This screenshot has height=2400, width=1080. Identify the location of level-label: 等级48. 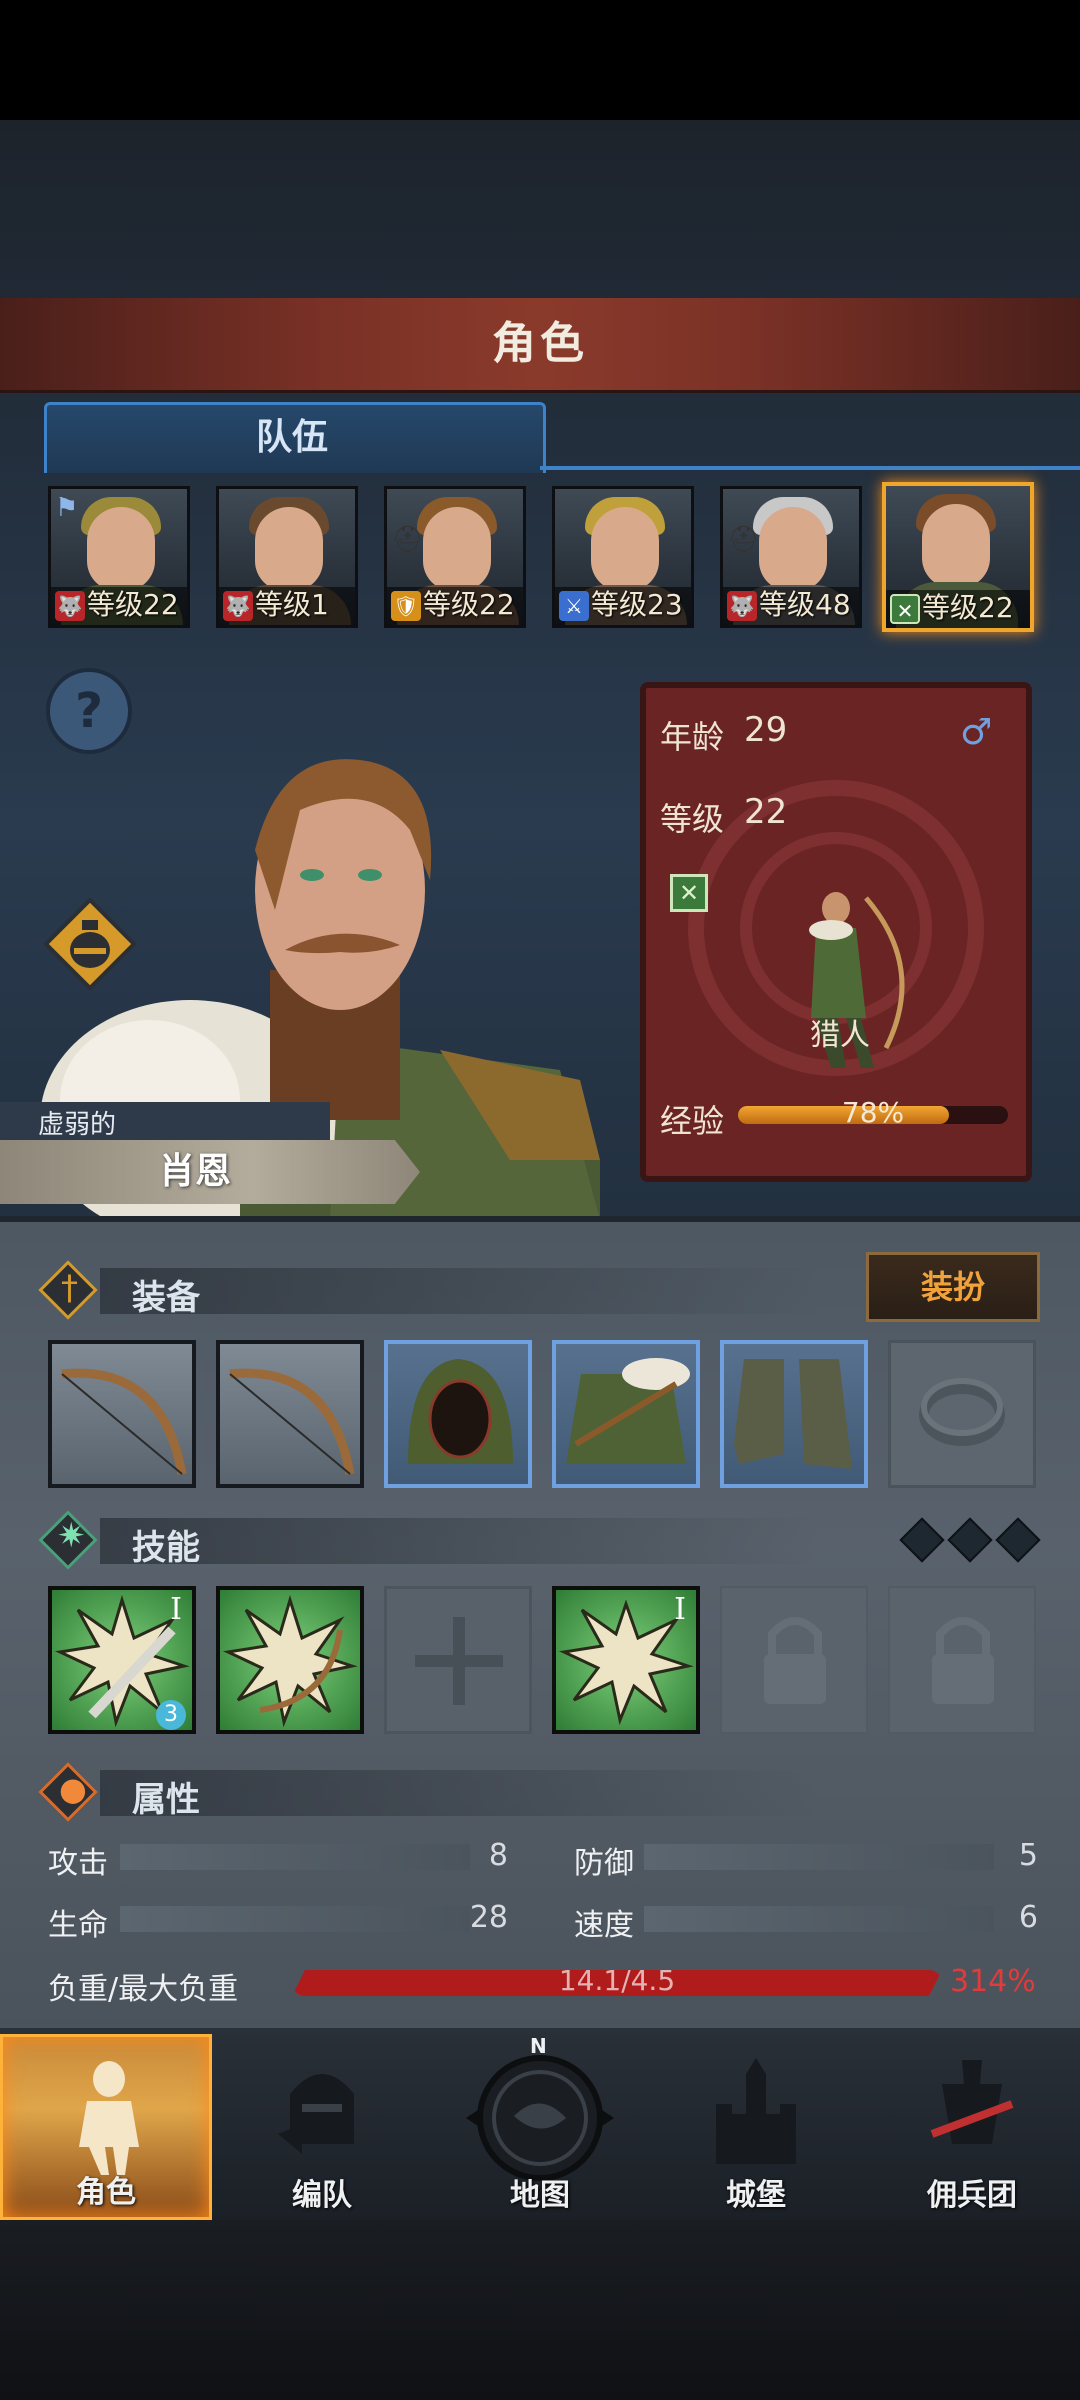
(805, 604).